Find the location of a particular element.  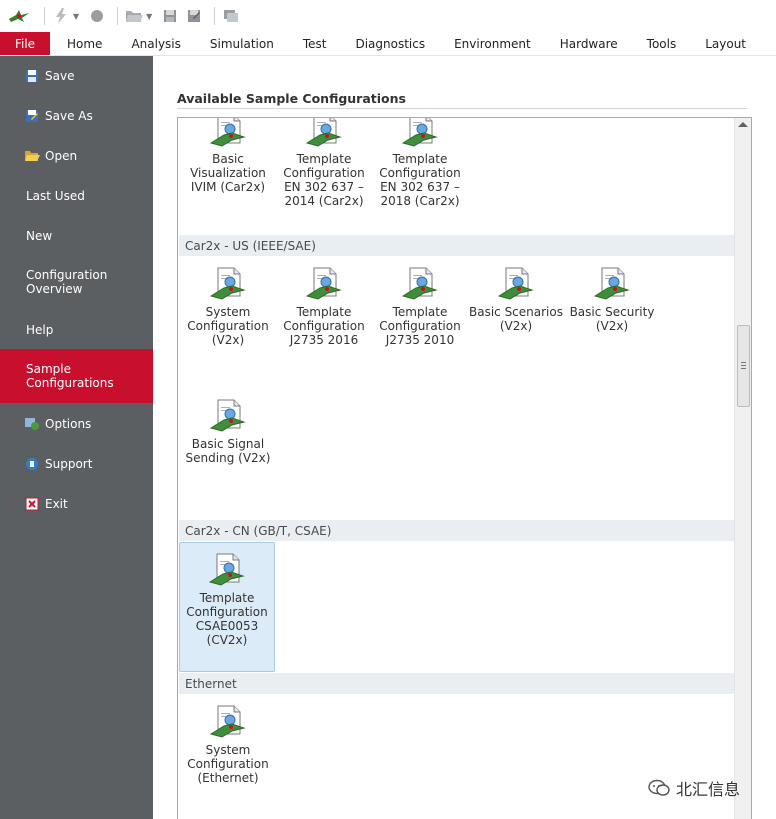

config-item-label: Basic Security (V2x) is located at coordinates (612, 319).